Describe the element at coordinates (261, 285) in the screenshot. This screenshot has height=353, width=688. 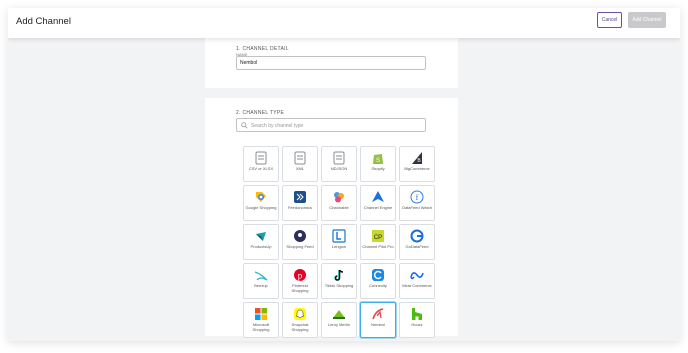
I see `channel-tile-label: Beezup` at that location.